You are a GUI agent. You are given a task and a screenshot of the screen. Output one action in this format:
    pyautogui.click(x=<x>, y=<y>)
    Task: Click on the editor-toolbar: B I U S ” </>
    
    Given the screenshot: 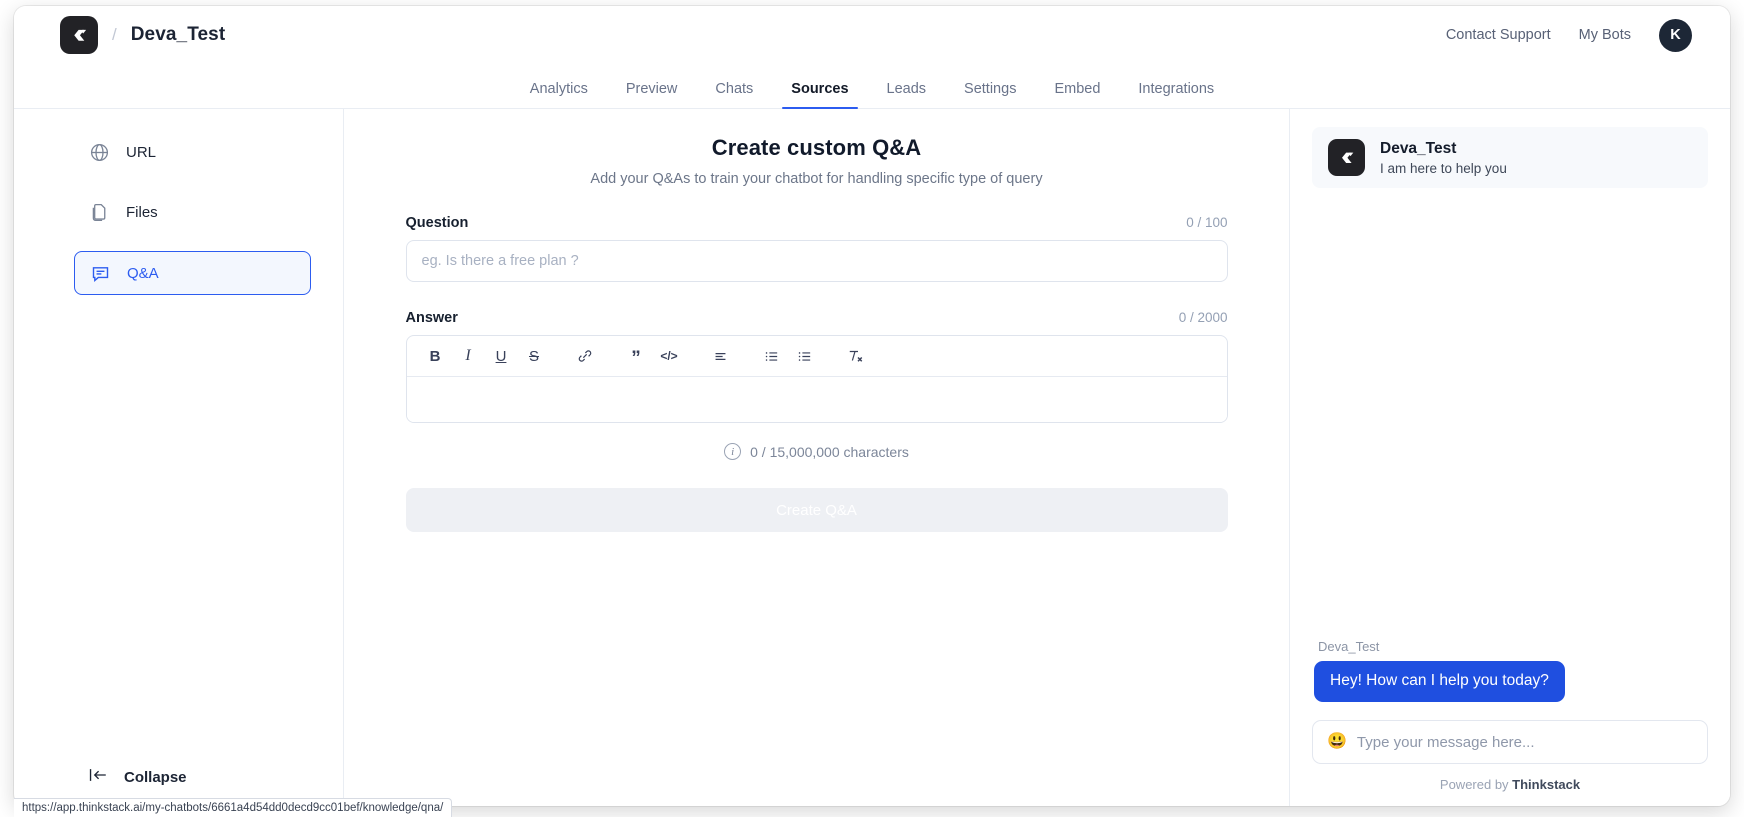 What is the action you would take?
    pyautogui.click(x=816, y=356)
    